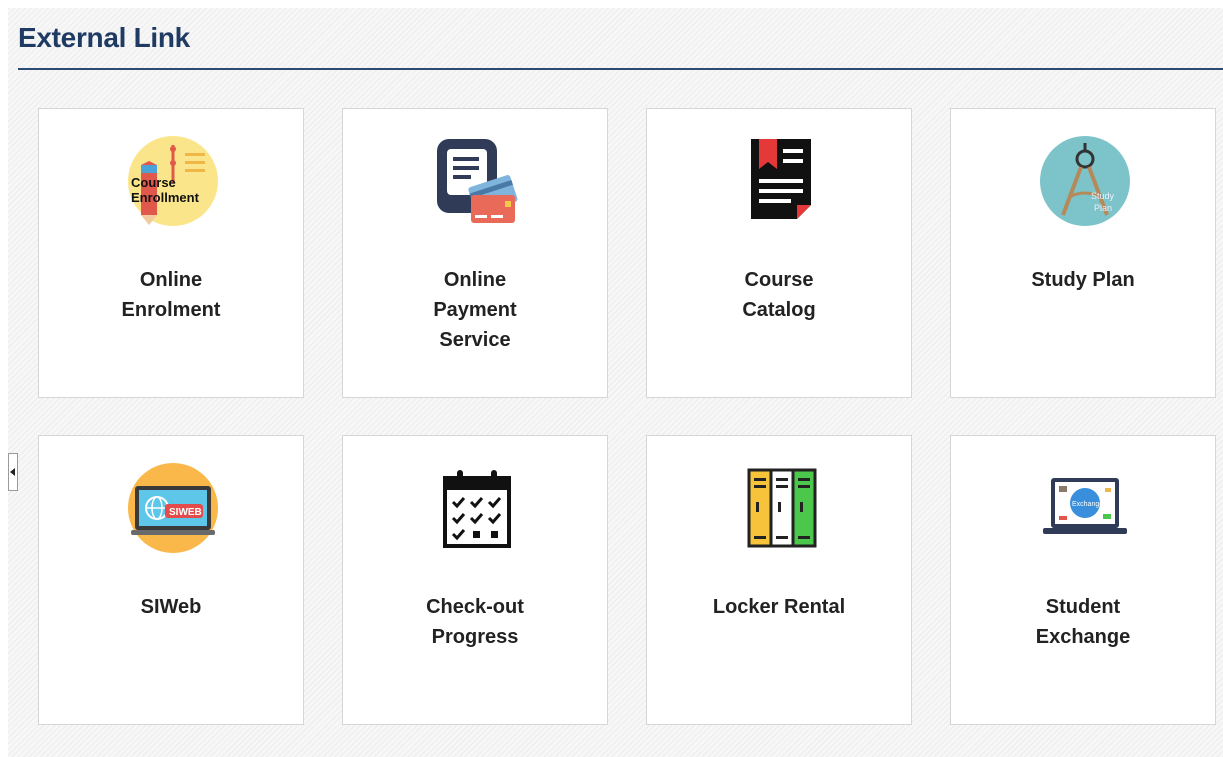  What do you see at coordinates (779, 580) in the screenshot?
I see `tile-locker-rental: Locker Rental` at bounding box center [779, 580].